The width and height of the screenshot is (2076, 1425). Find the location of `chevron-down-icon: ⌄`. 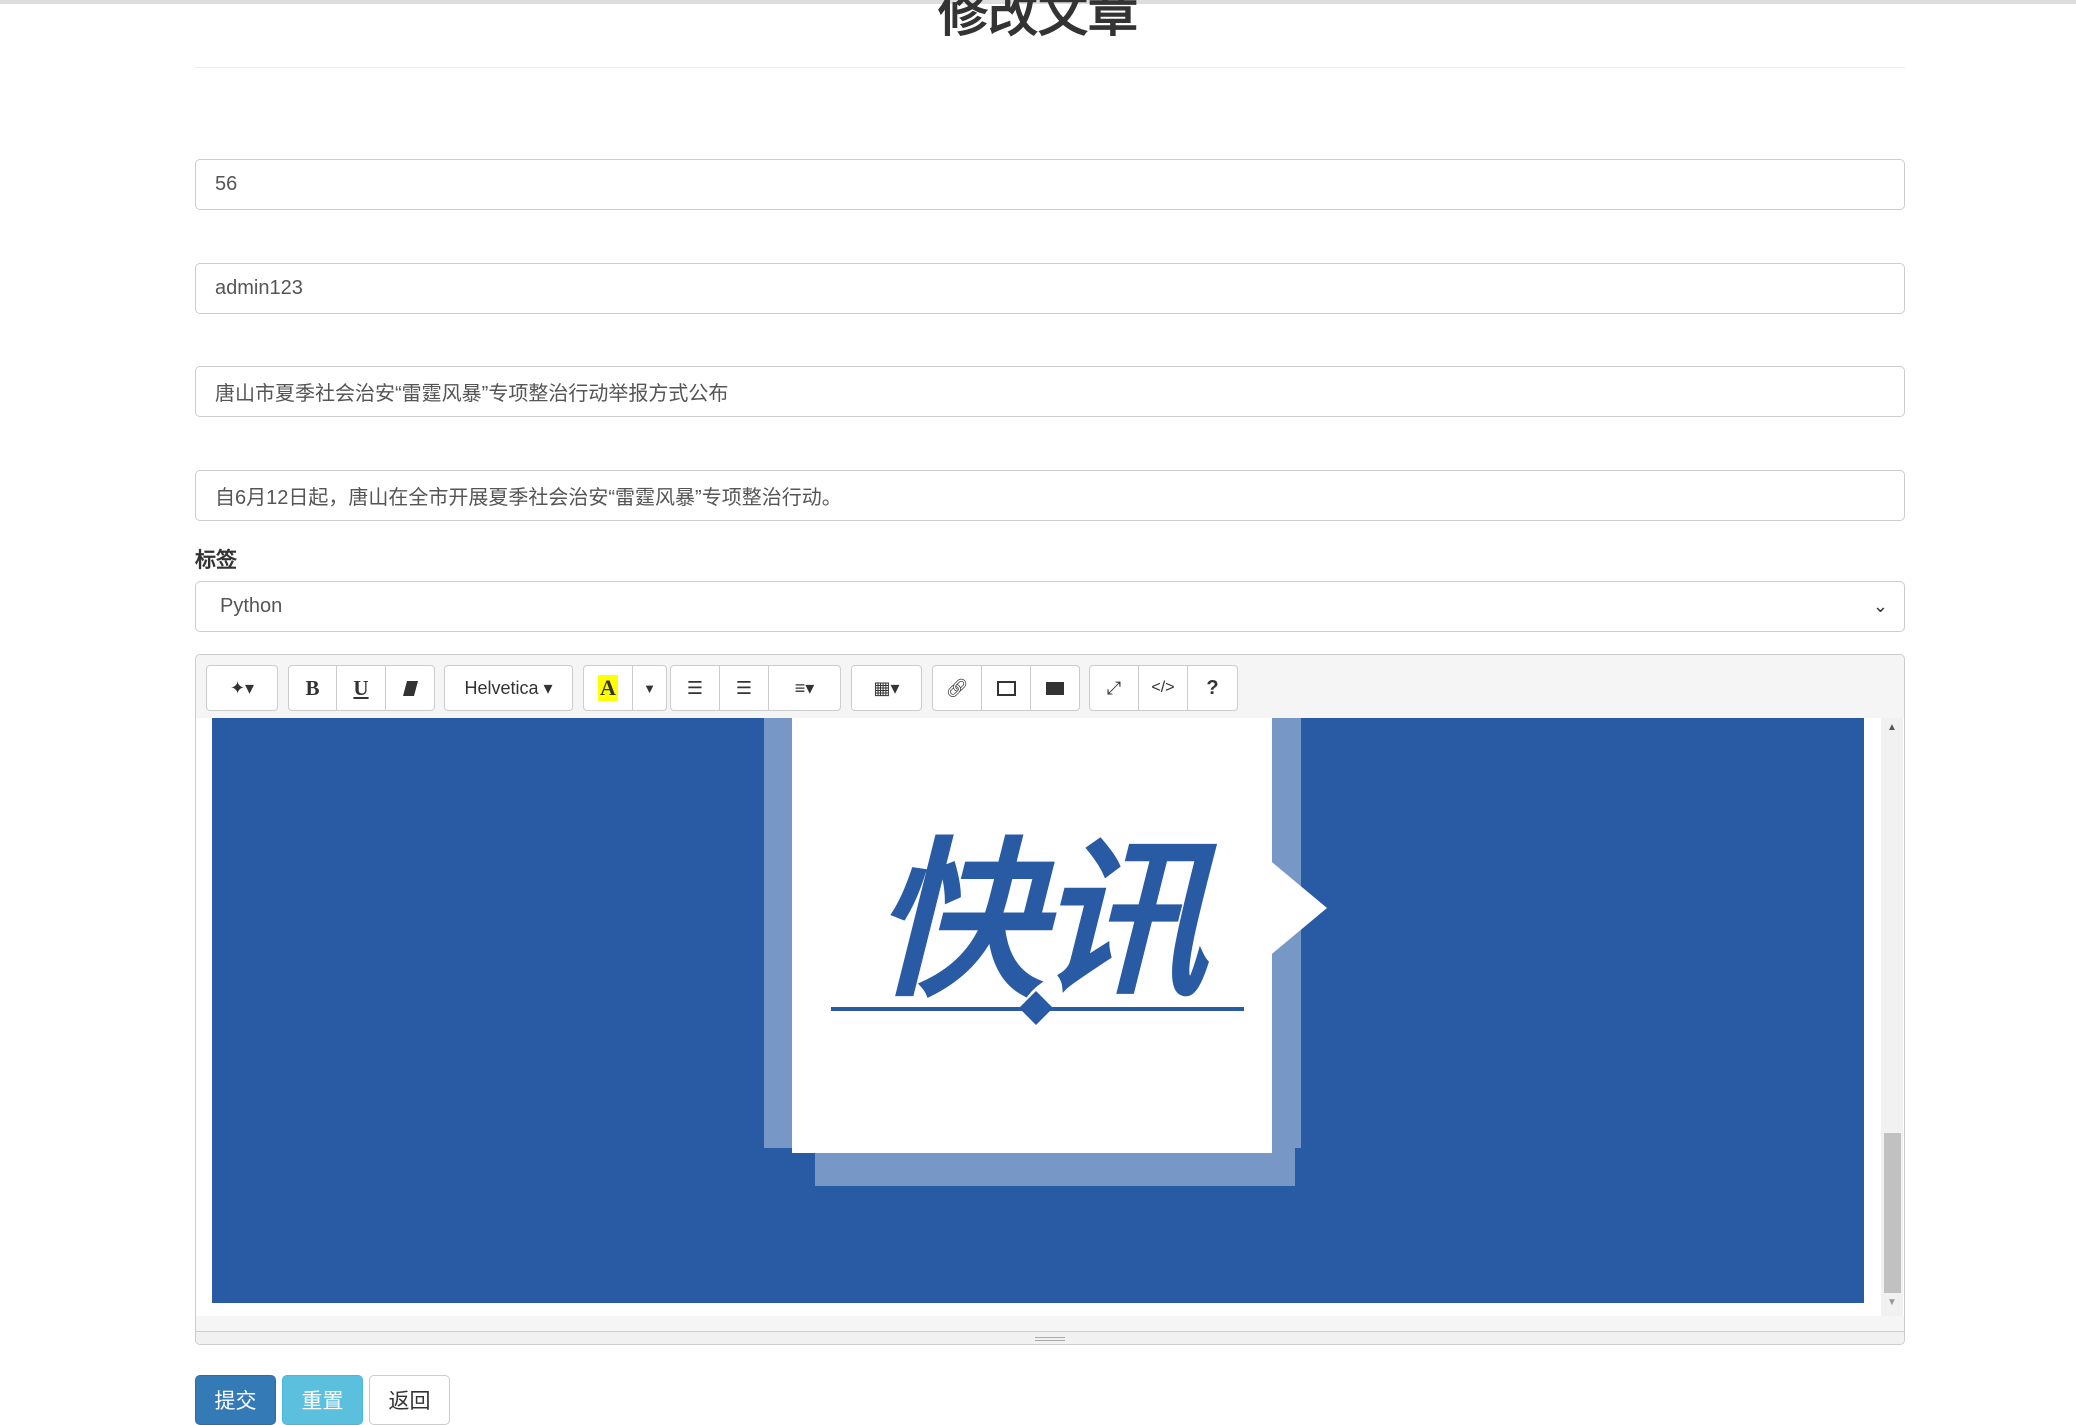

chevron-down-icon: ⌄ is located at coordinates (1880, 606).